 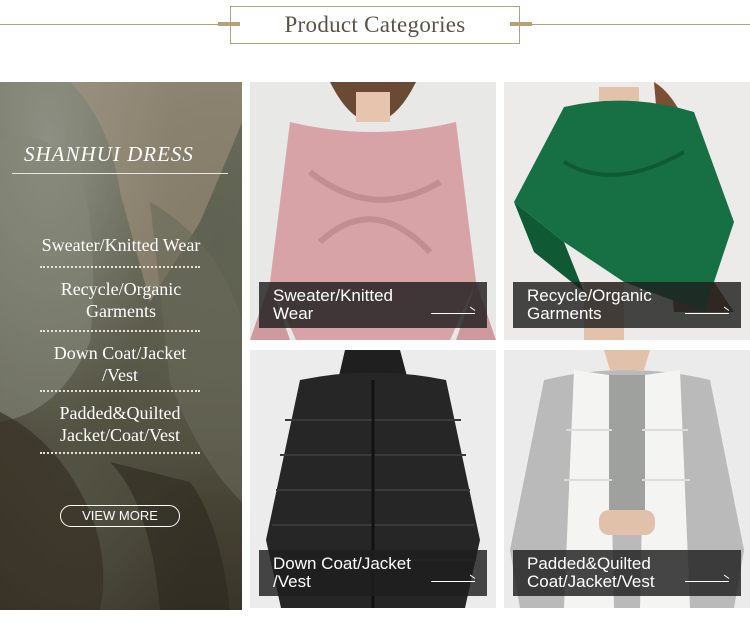 What do you see at coordinates (634, 24) in the screenshot?
I see `header-rule-right` at bounding box center [634, 24].